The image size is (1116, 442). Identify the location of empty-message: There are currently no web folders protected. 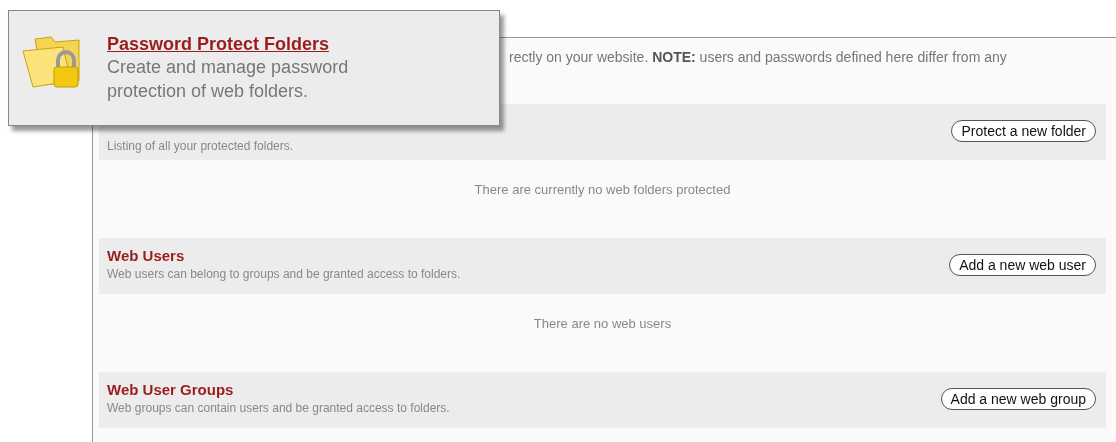
(602, 189).